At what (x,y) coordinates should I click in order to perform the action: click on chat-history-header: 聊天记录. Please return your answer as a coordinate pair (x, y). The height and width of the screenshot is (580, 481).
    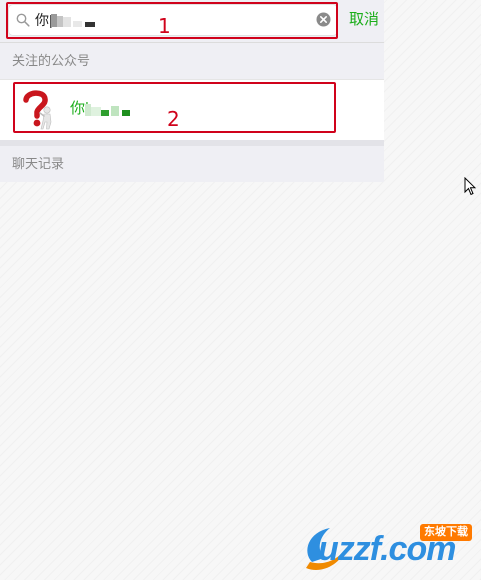
    Looking at the image, I should click on (192, 164).